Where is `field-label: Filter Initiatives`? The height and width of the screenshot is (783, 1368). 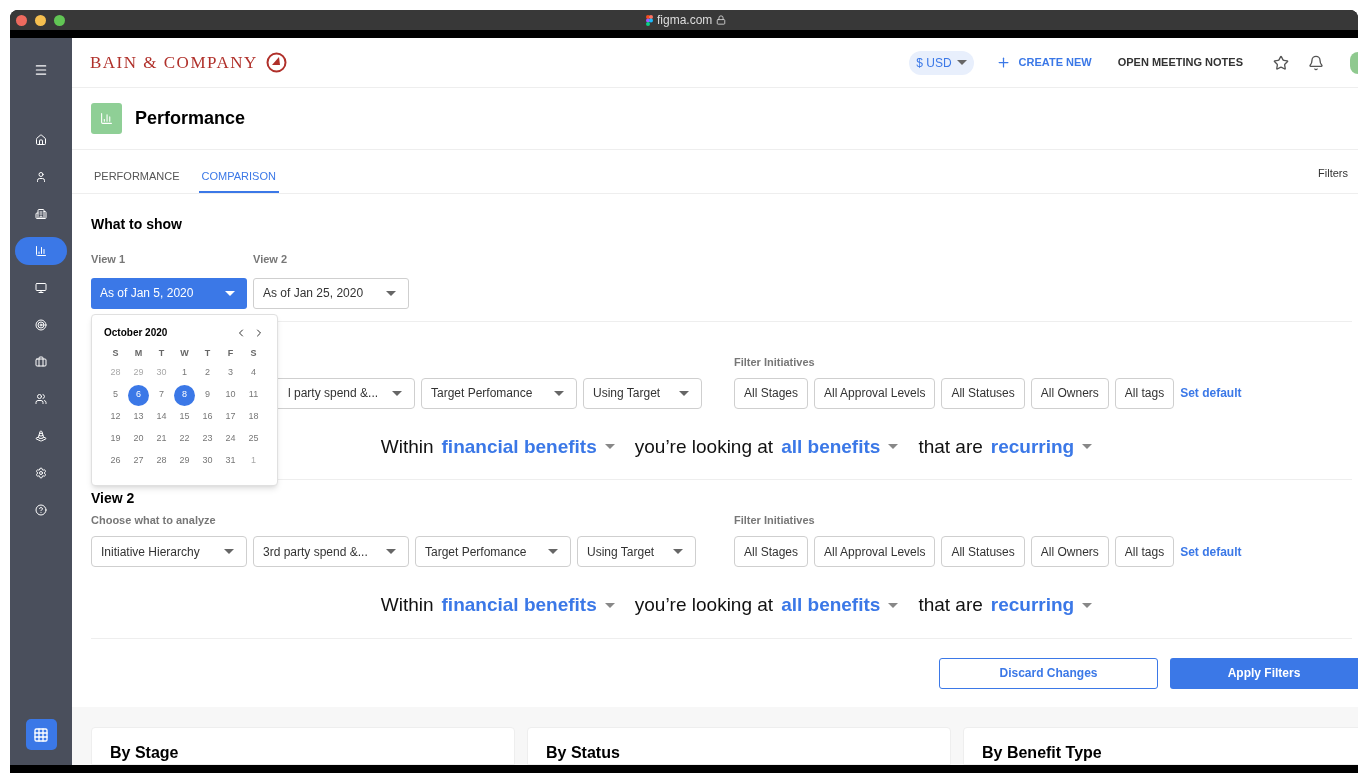 field-label: Filter Initiatives is located at coordinates (775, 520).